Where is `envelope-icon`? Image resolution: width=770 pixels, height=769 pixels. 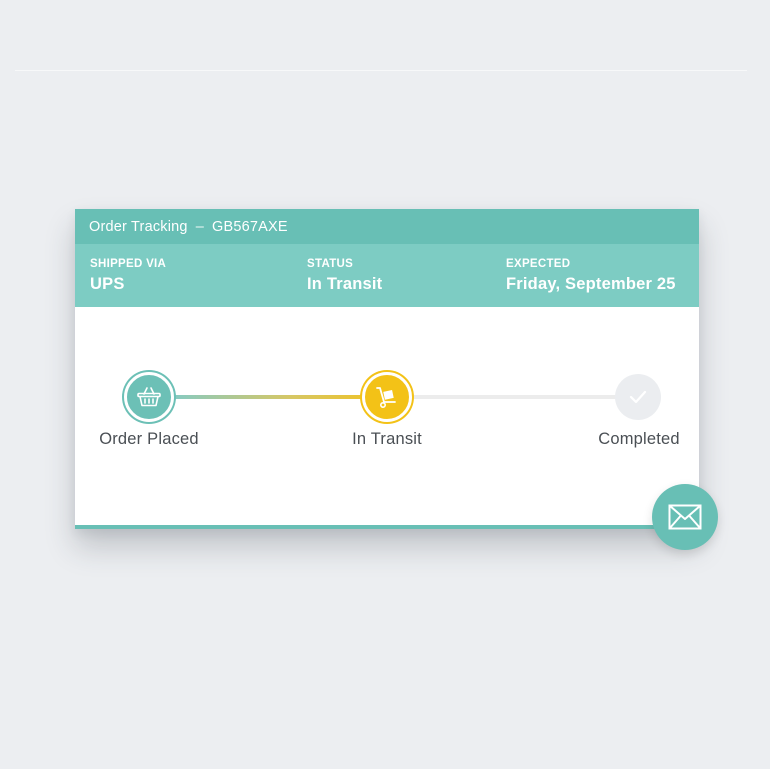 envelope-icon is located at coordinates (685, 517).